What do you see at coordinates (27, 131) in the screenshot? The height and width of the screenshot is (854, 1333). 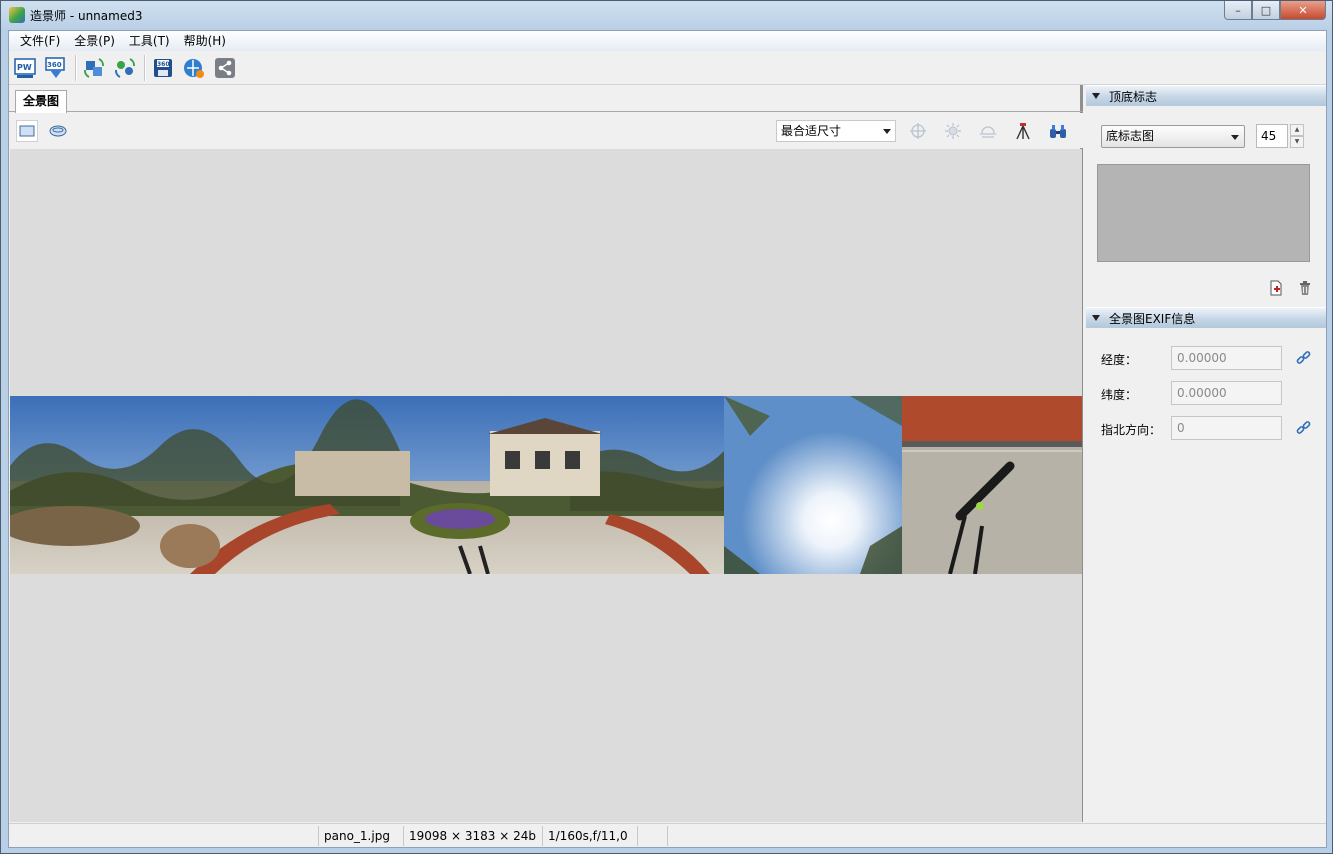 I see `flat-view-icon` at bounding box center [27, 131].